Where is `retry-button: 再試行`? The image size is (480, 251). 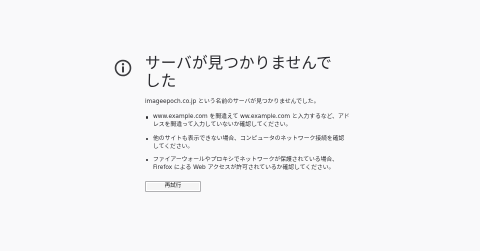 retry-button: 再試行 is located at coordinates (173, 186).